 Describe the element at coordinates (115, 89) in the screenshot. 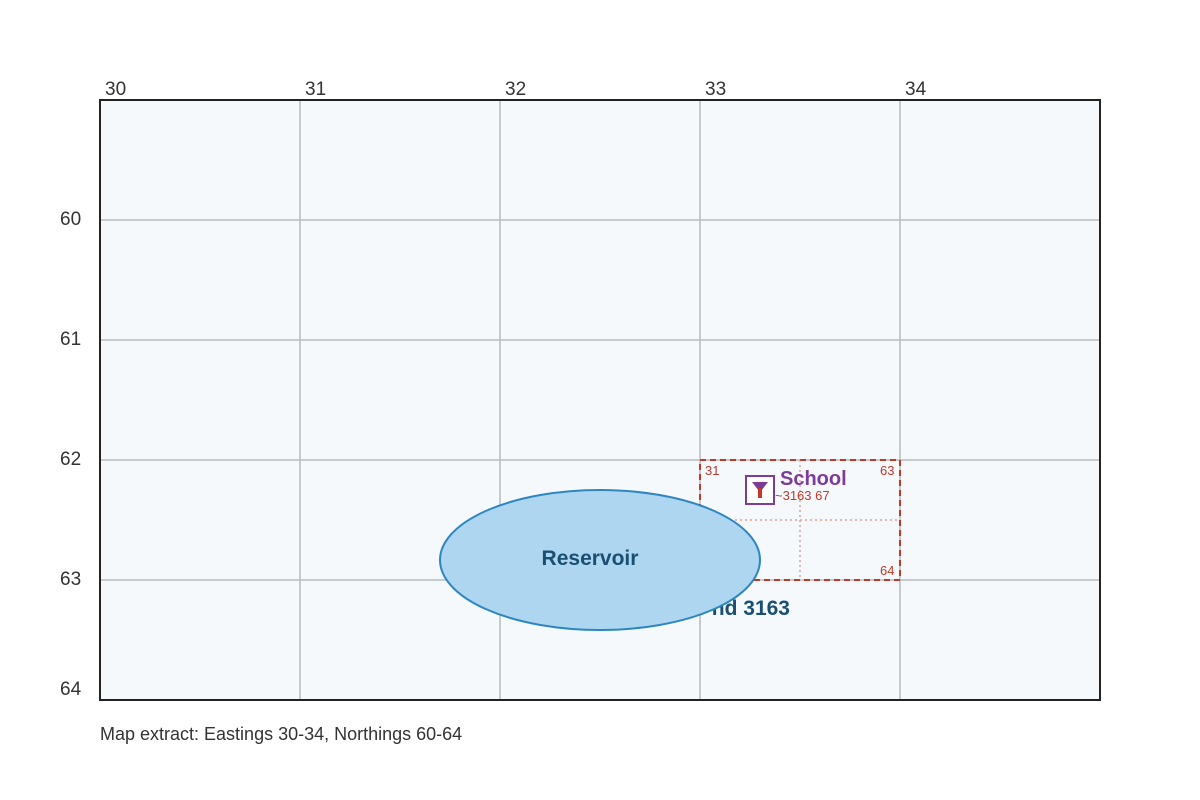

I see `easting-label: 30` at that location.